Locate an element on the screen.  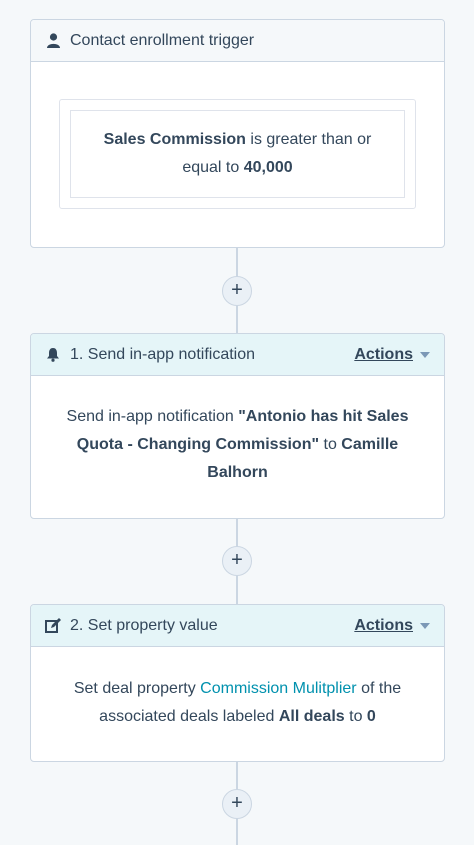
trigger-header: Contact enrollment trigger is located at coordinates (237, 41).